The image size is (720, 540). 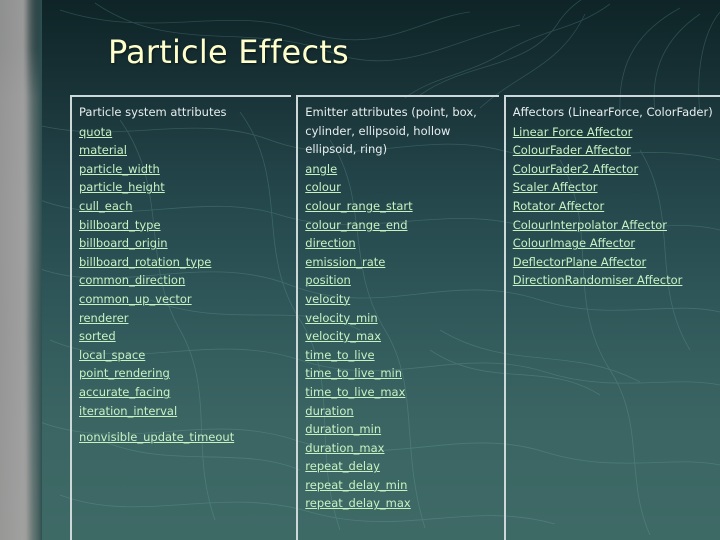 I want to click on link-particle-width: particle_width, so click(x=183, y=169).